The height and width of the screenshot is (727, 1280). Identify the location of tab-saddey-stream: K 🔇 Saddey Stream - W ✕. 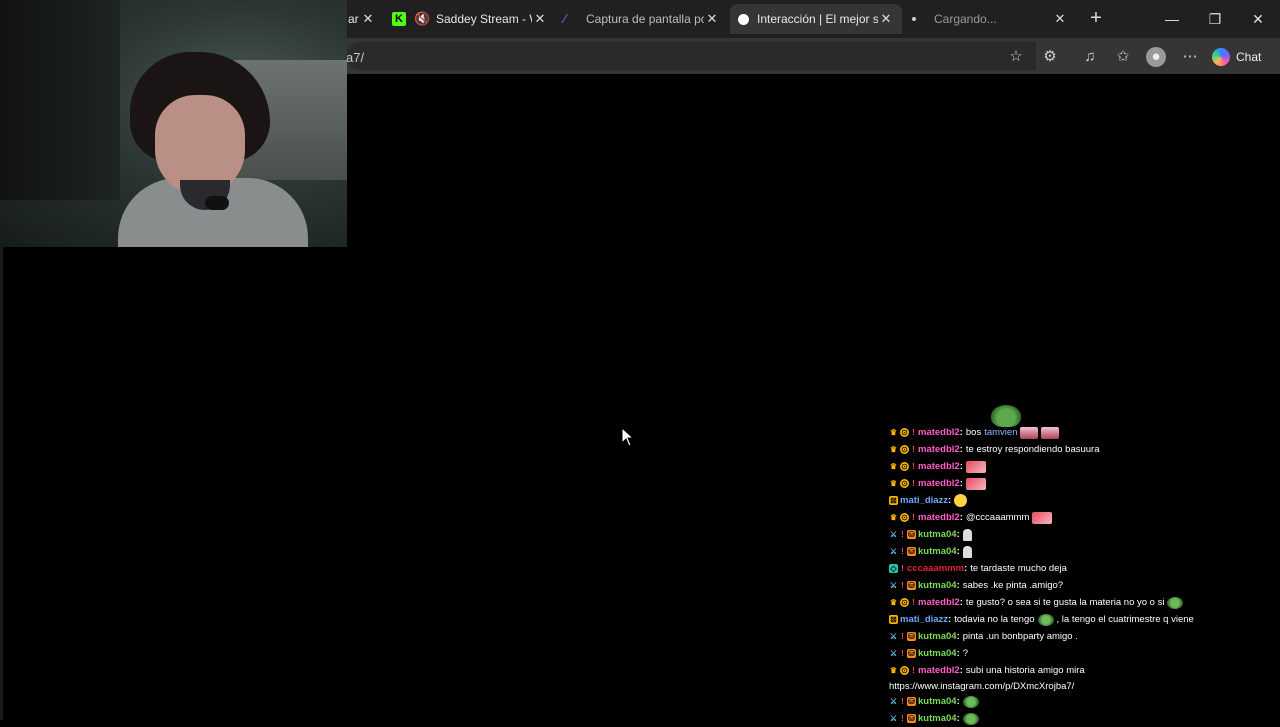
(470, 19).